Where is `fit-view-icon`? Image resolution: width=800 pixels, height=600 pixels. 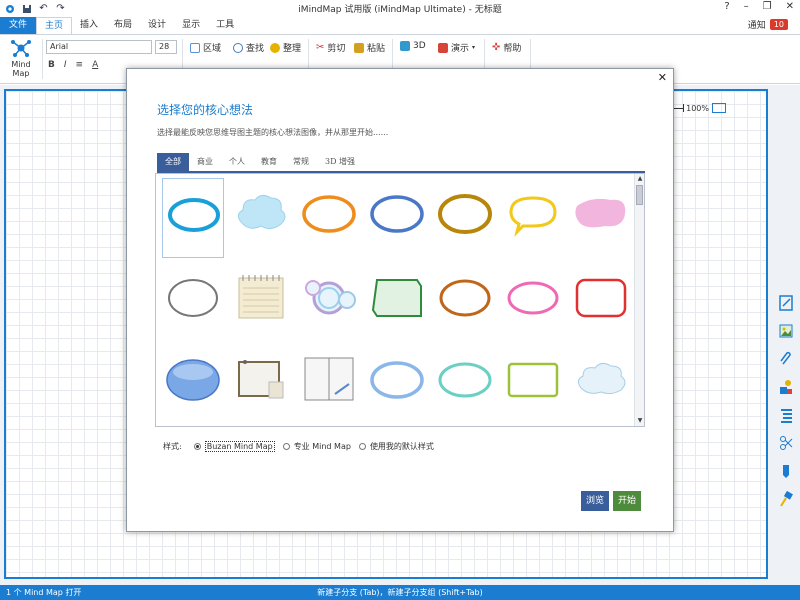
fit-view-icon is located at coordinates (719, 108).